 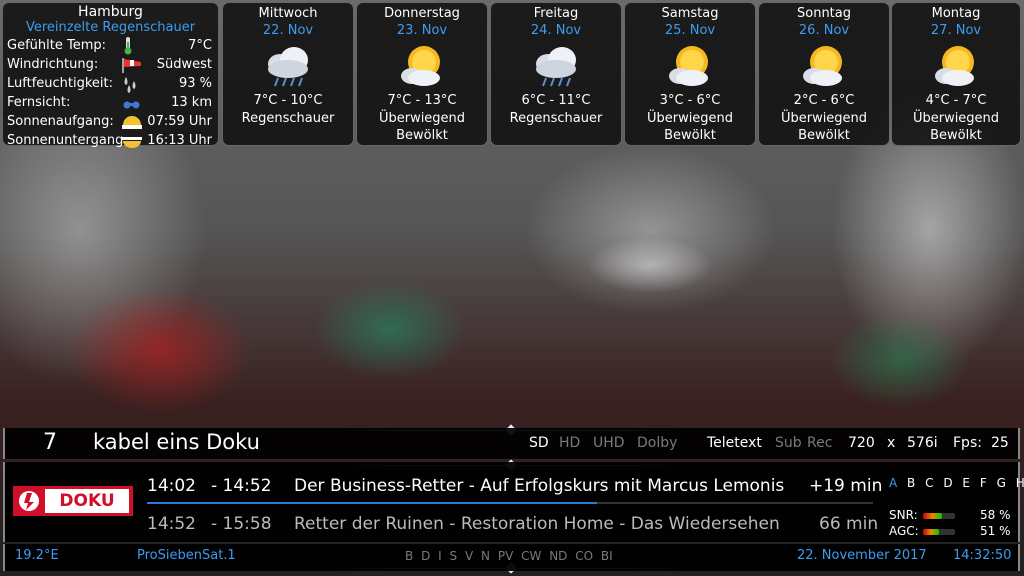 I want to click on weather-row-value: Südwest, so click(x=184, y=64).